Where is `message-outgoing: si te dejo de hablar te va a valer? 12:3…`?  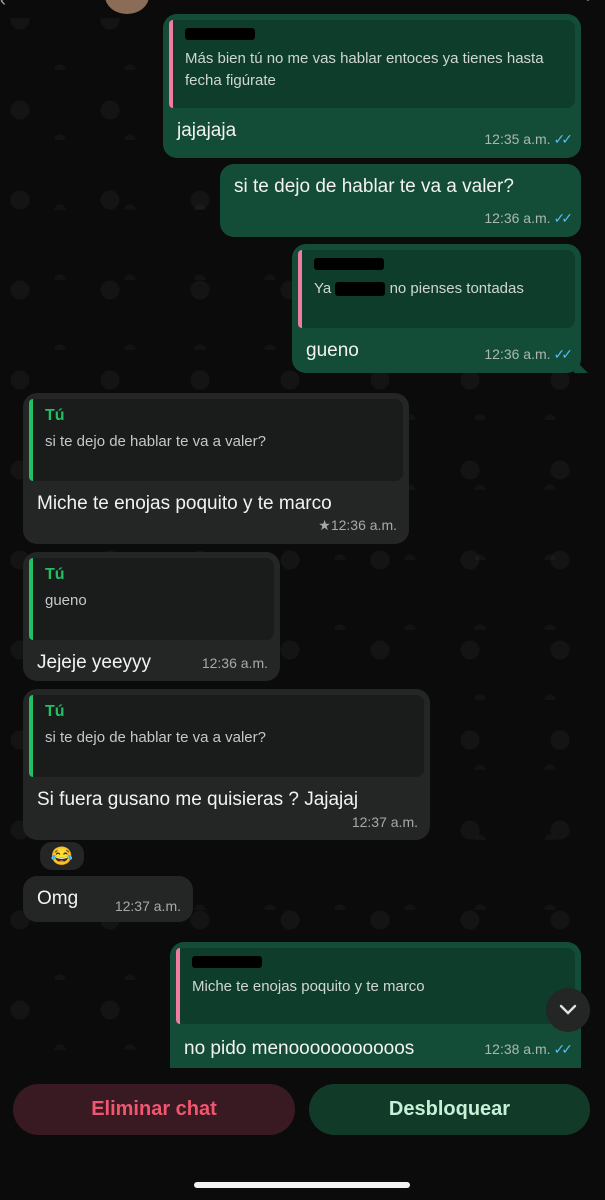
message-outgoing: si te dejo de hablar te va a valer? 12:3… is located at coordinates (400, 200).